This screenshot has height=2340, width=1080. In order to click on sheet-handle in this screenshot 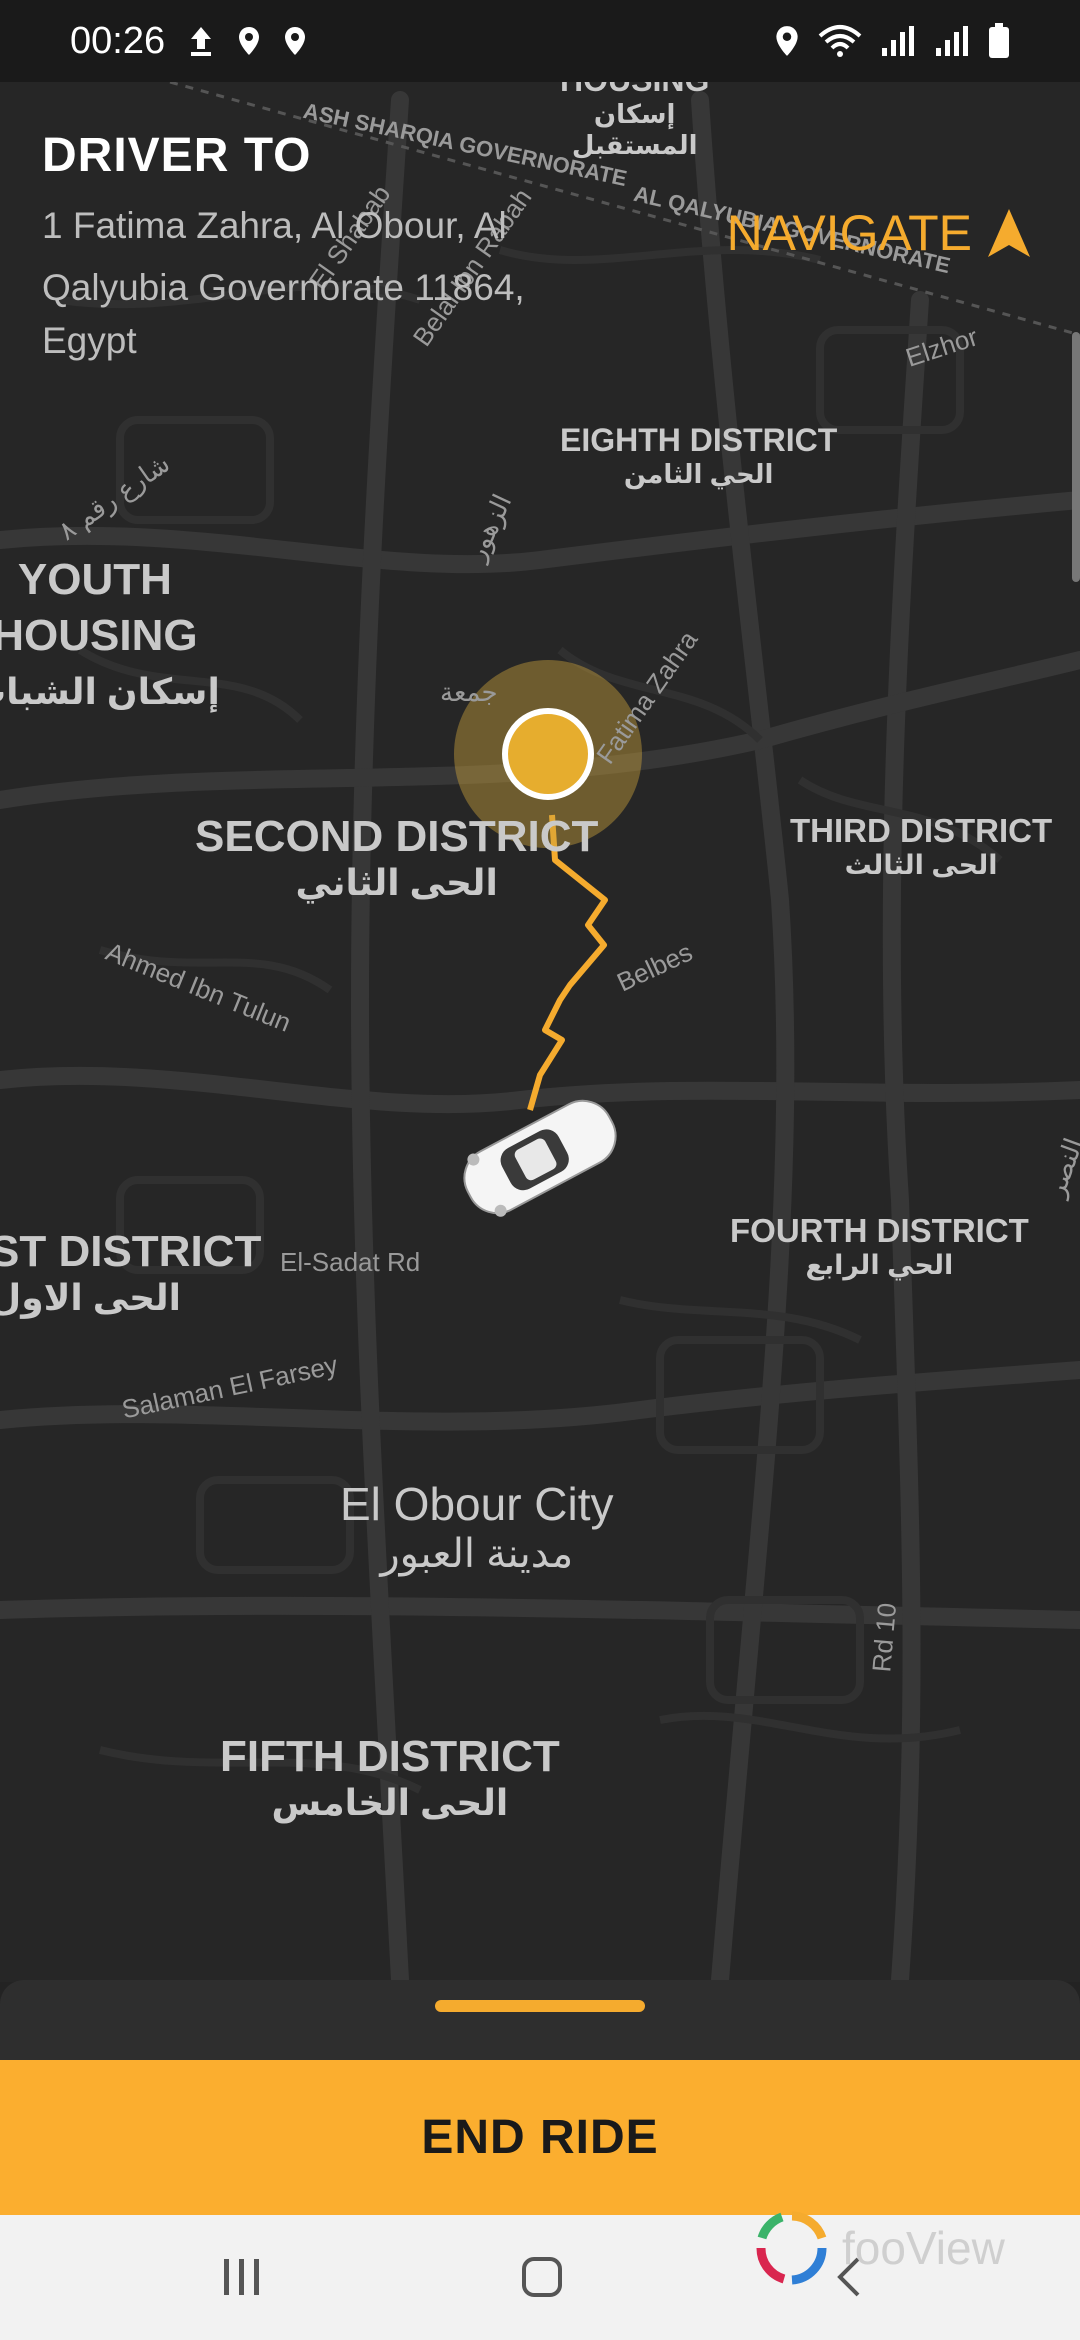, I will do `click(540, 2006)`.